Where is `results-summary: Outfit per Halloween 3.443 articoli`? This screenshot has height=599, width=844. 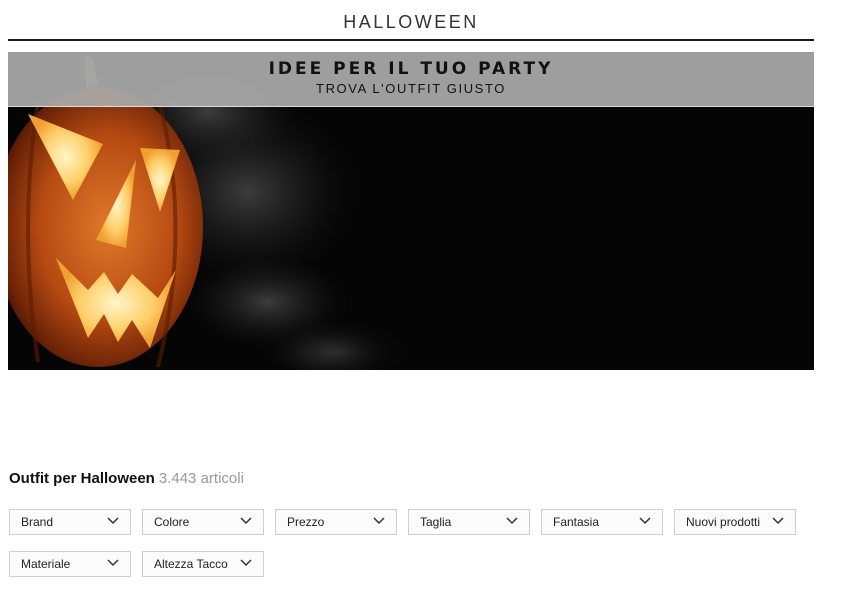 results-summary: Outfit per Halloween 3.443 articoli is located at coordinates (126, 479).